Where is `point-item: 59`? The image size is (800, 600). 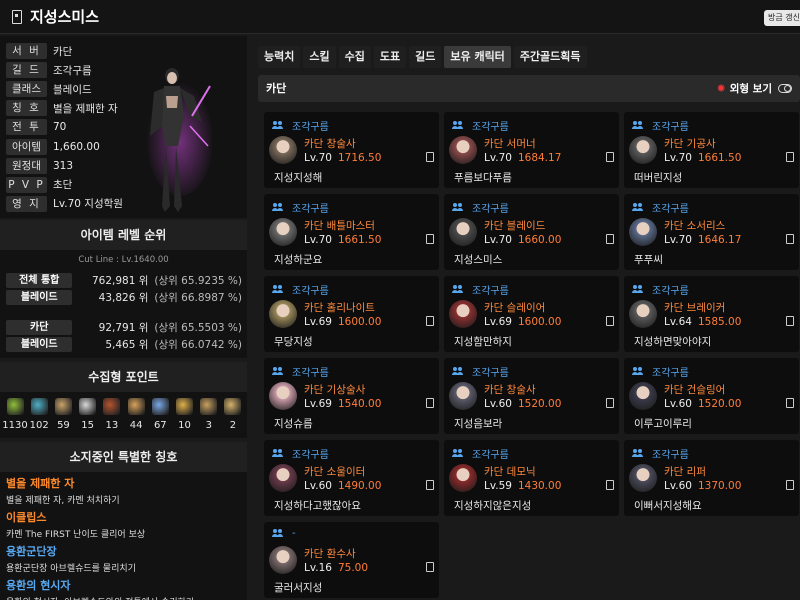 point-item: 59 is located at coordinates (63, 414).